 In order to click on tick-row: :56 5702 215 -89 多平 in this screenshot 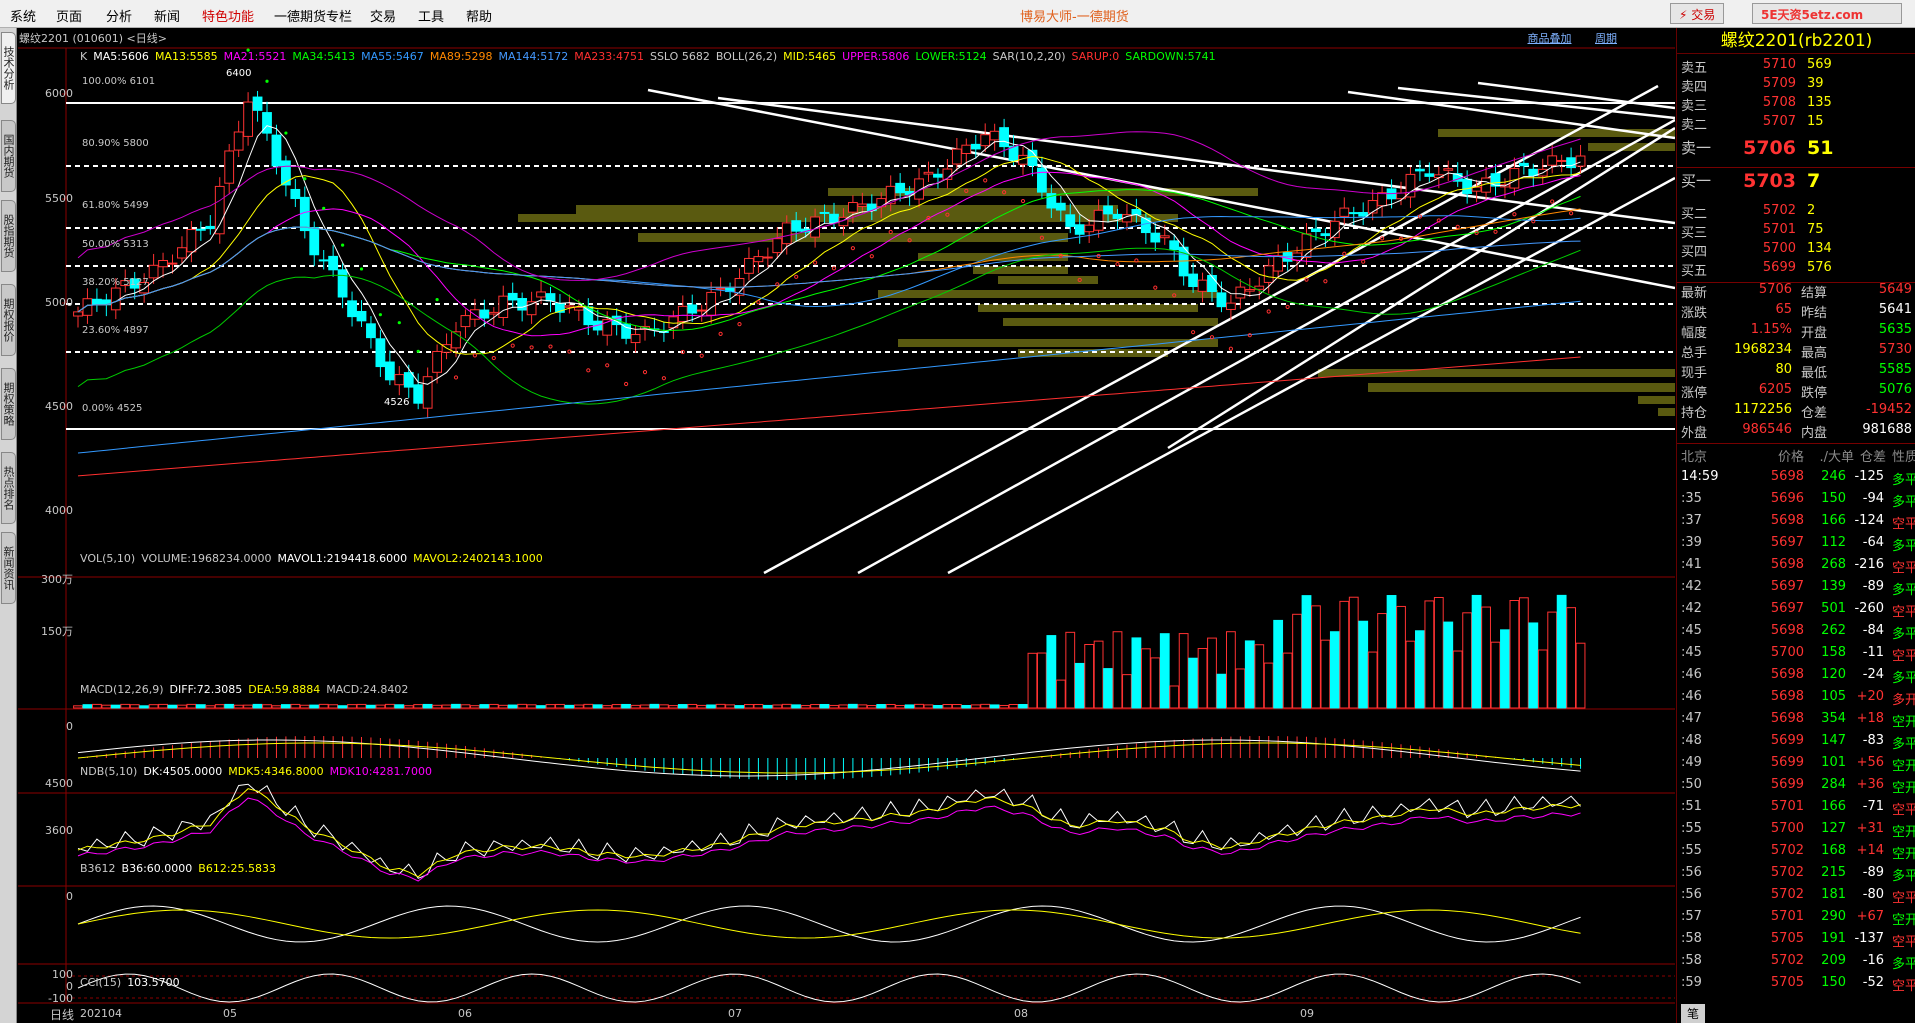, I will do `click(1796, 876)`.